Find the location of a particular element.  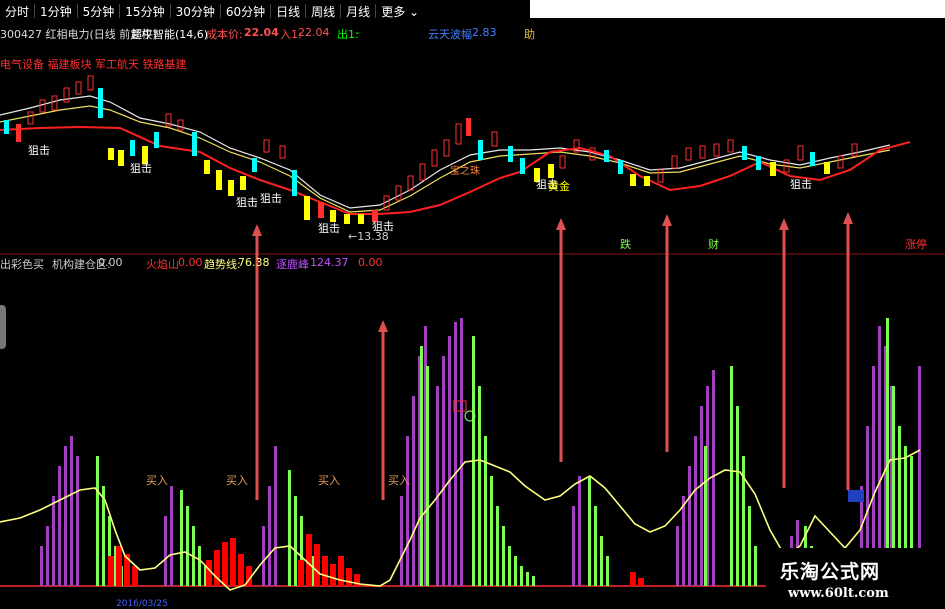

watermark-logo: 乐淘公式网 www.60lt.com is located at coordinates (855, 578).